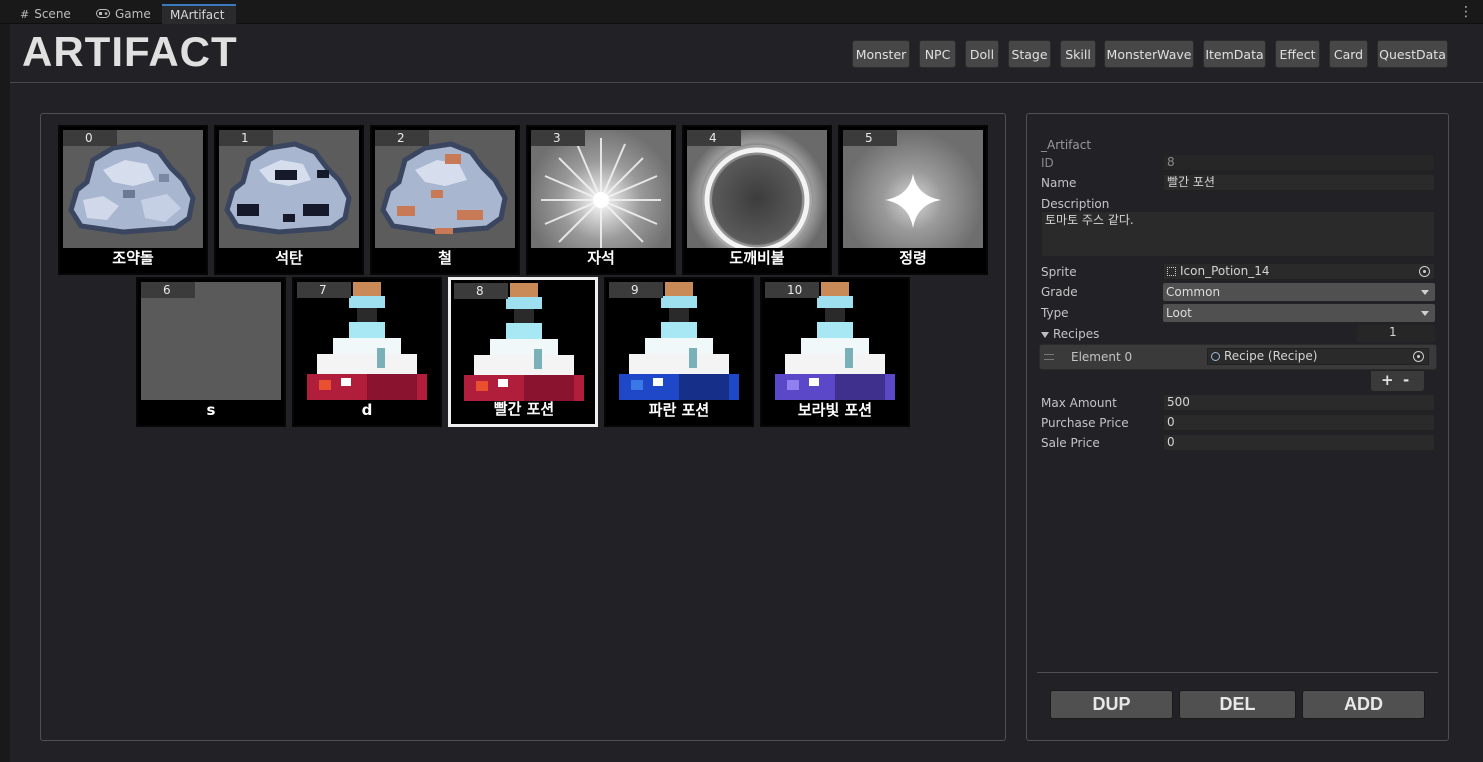 Image resolution: width=1483 pixels, height=762 pixels. Describe the element at coordinates (1297, 54) in the screenshot. I see `nav-button-effect: Effect` at that location.